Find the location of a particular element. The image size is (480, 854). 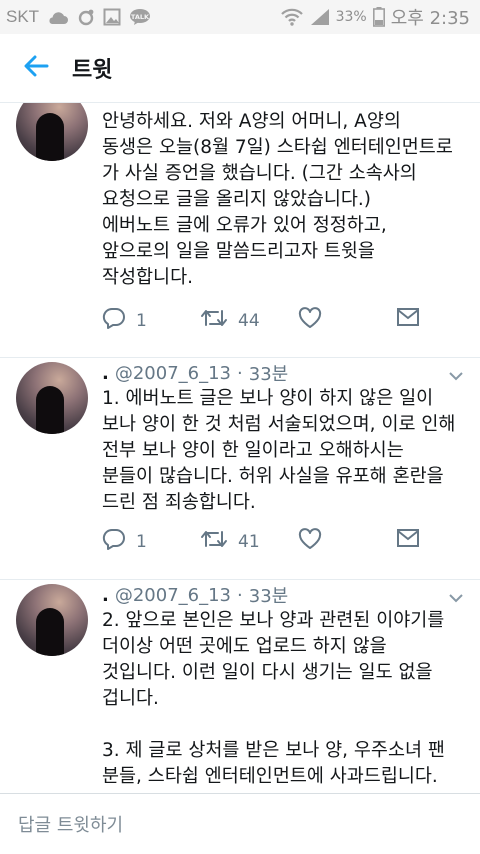

image-icon is located at coordinates (112, 17).